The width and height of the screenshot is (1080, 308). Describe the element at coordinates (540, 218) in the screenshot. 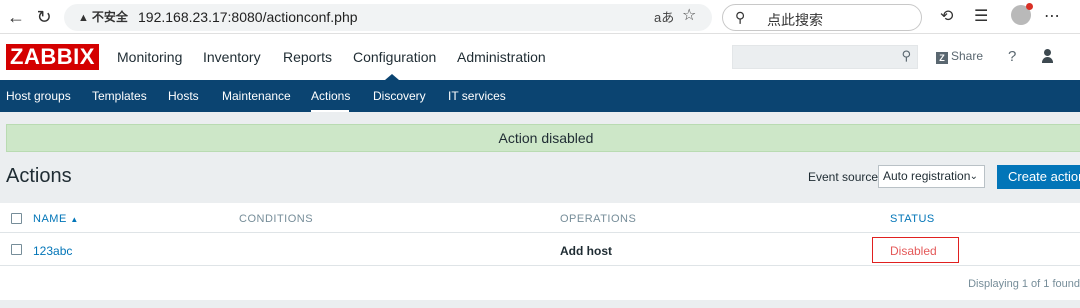

I see `table-header: NAME ▲ CONDITIONS OPERATIONS STATUS` at that location.